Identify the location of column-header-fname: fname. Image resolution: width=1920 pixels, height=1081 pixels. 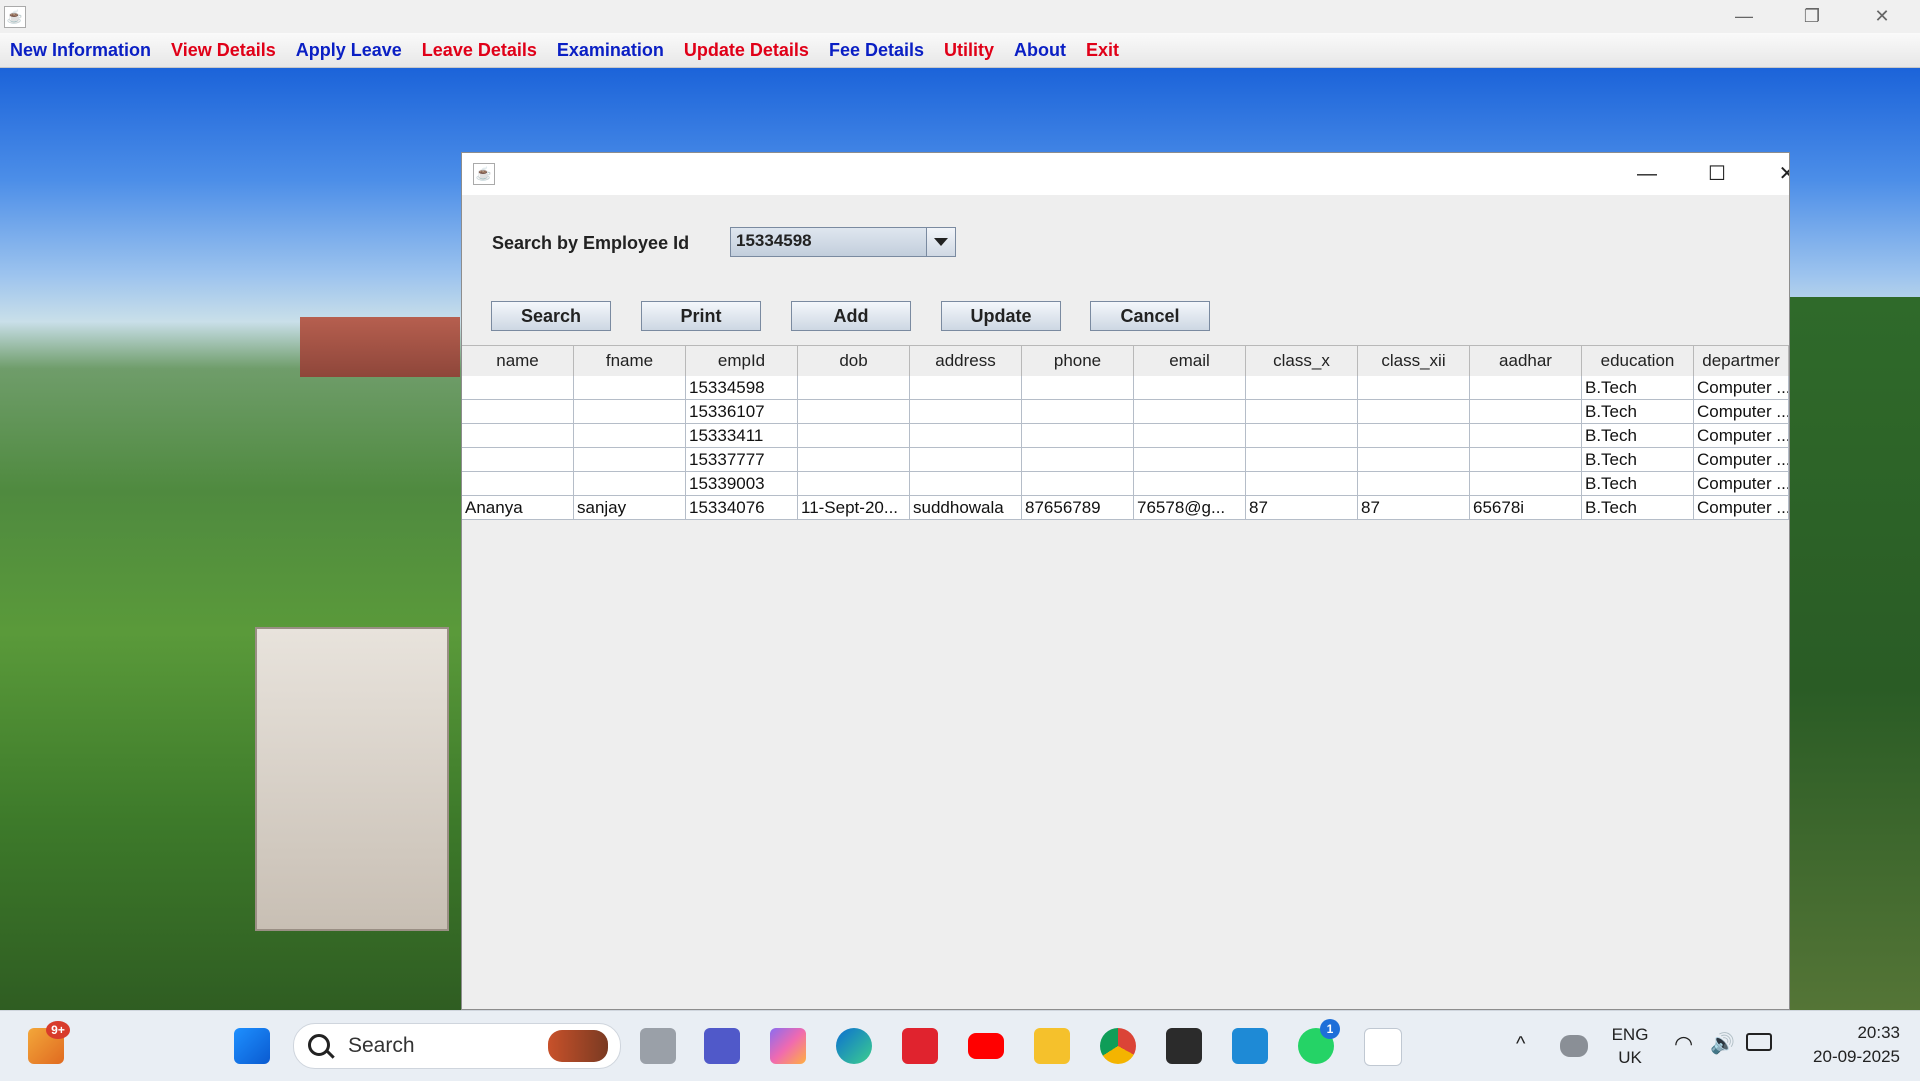
(630, 361).